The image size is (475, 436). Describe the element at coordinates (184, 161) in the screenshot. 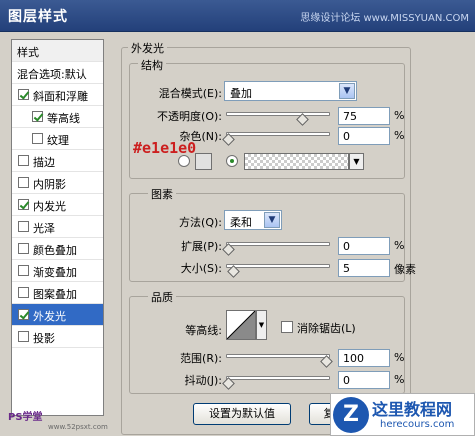

I see `solid-color-radio` at that location.